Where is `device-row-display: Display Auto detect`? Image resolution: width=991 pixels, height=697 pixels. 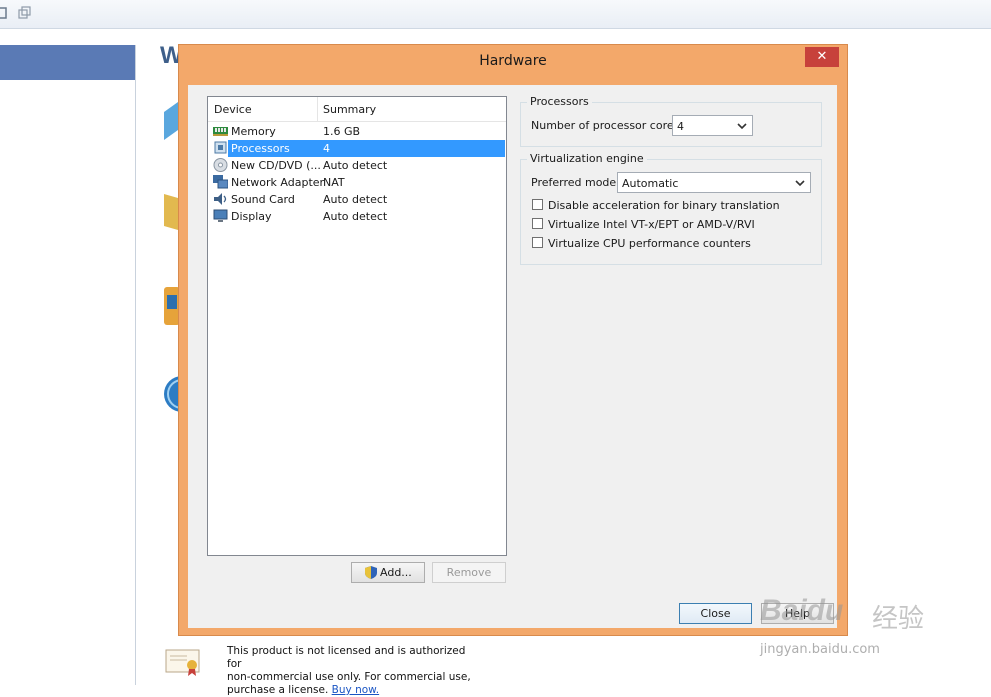 device-row-display: Display Auto detect is located at coordinates (357, 216).